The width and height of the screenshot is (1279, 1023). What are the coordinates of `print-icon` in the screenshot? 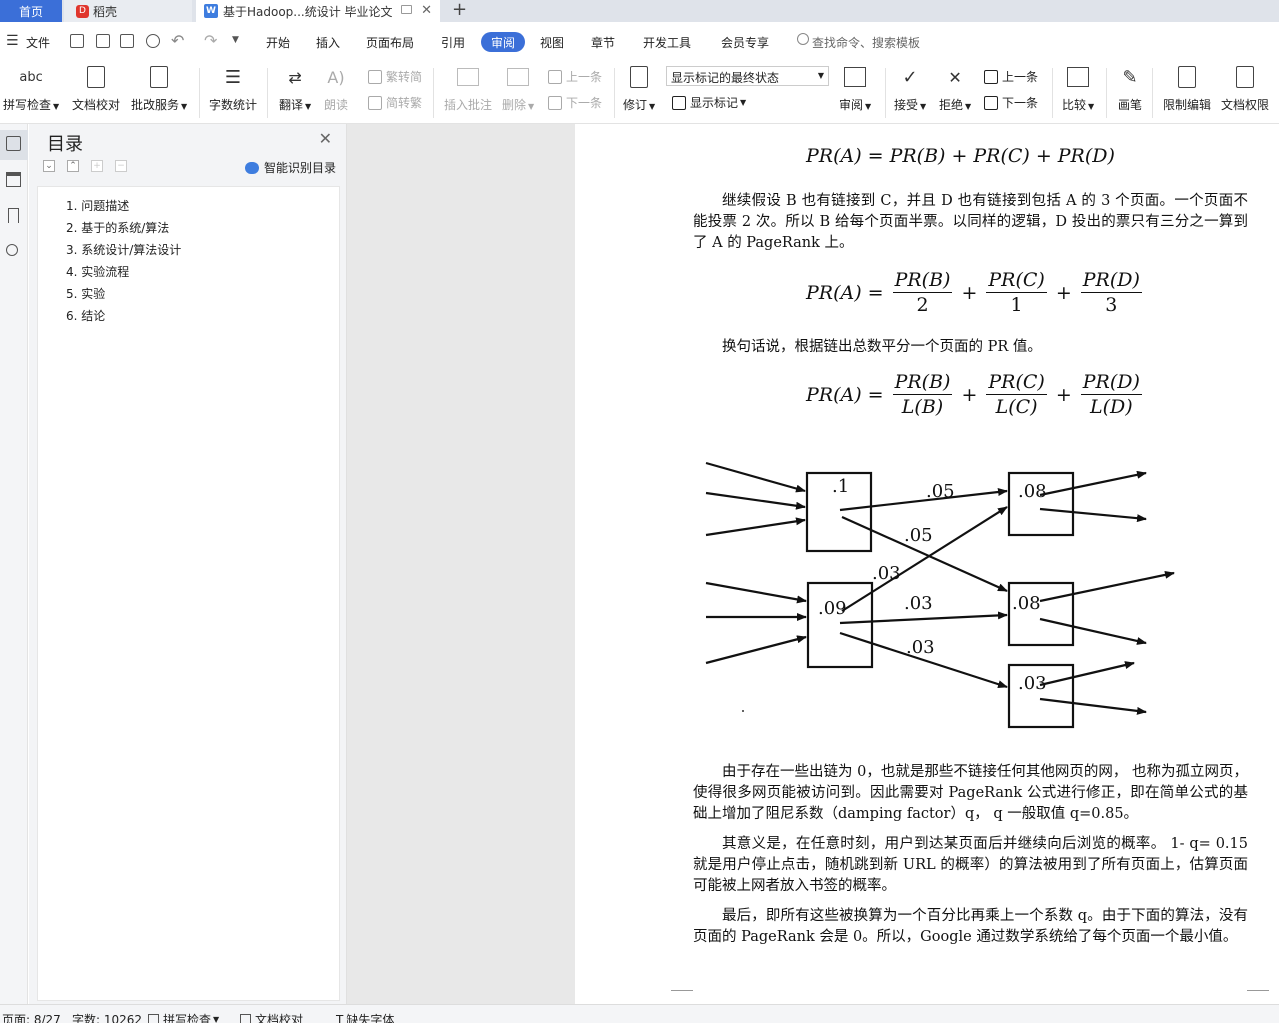 It's located at (127, 41).